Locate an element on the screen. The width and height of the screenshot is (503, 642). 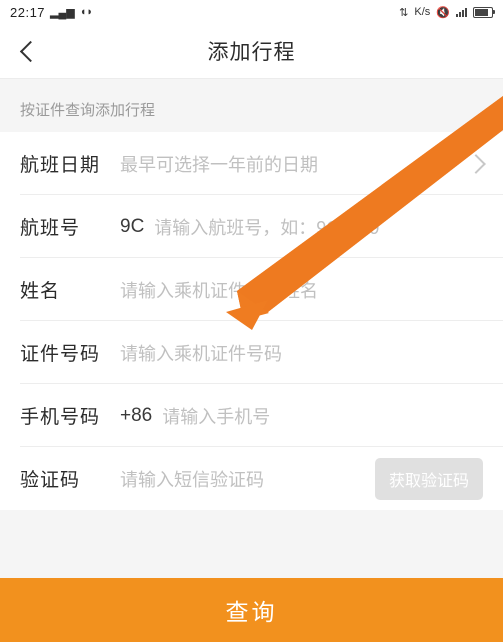
id-number-placeholder: 请输入乘机证件号码 is located at coordinates (201, 353).